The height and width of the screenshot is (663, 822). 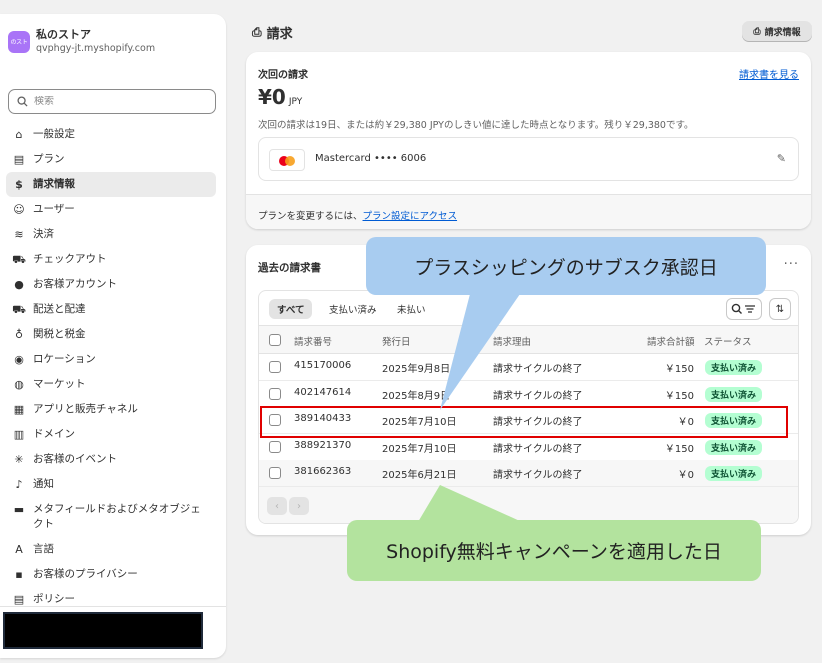 I want to click on bell-icon: ♪, so click(x=19, y=484).